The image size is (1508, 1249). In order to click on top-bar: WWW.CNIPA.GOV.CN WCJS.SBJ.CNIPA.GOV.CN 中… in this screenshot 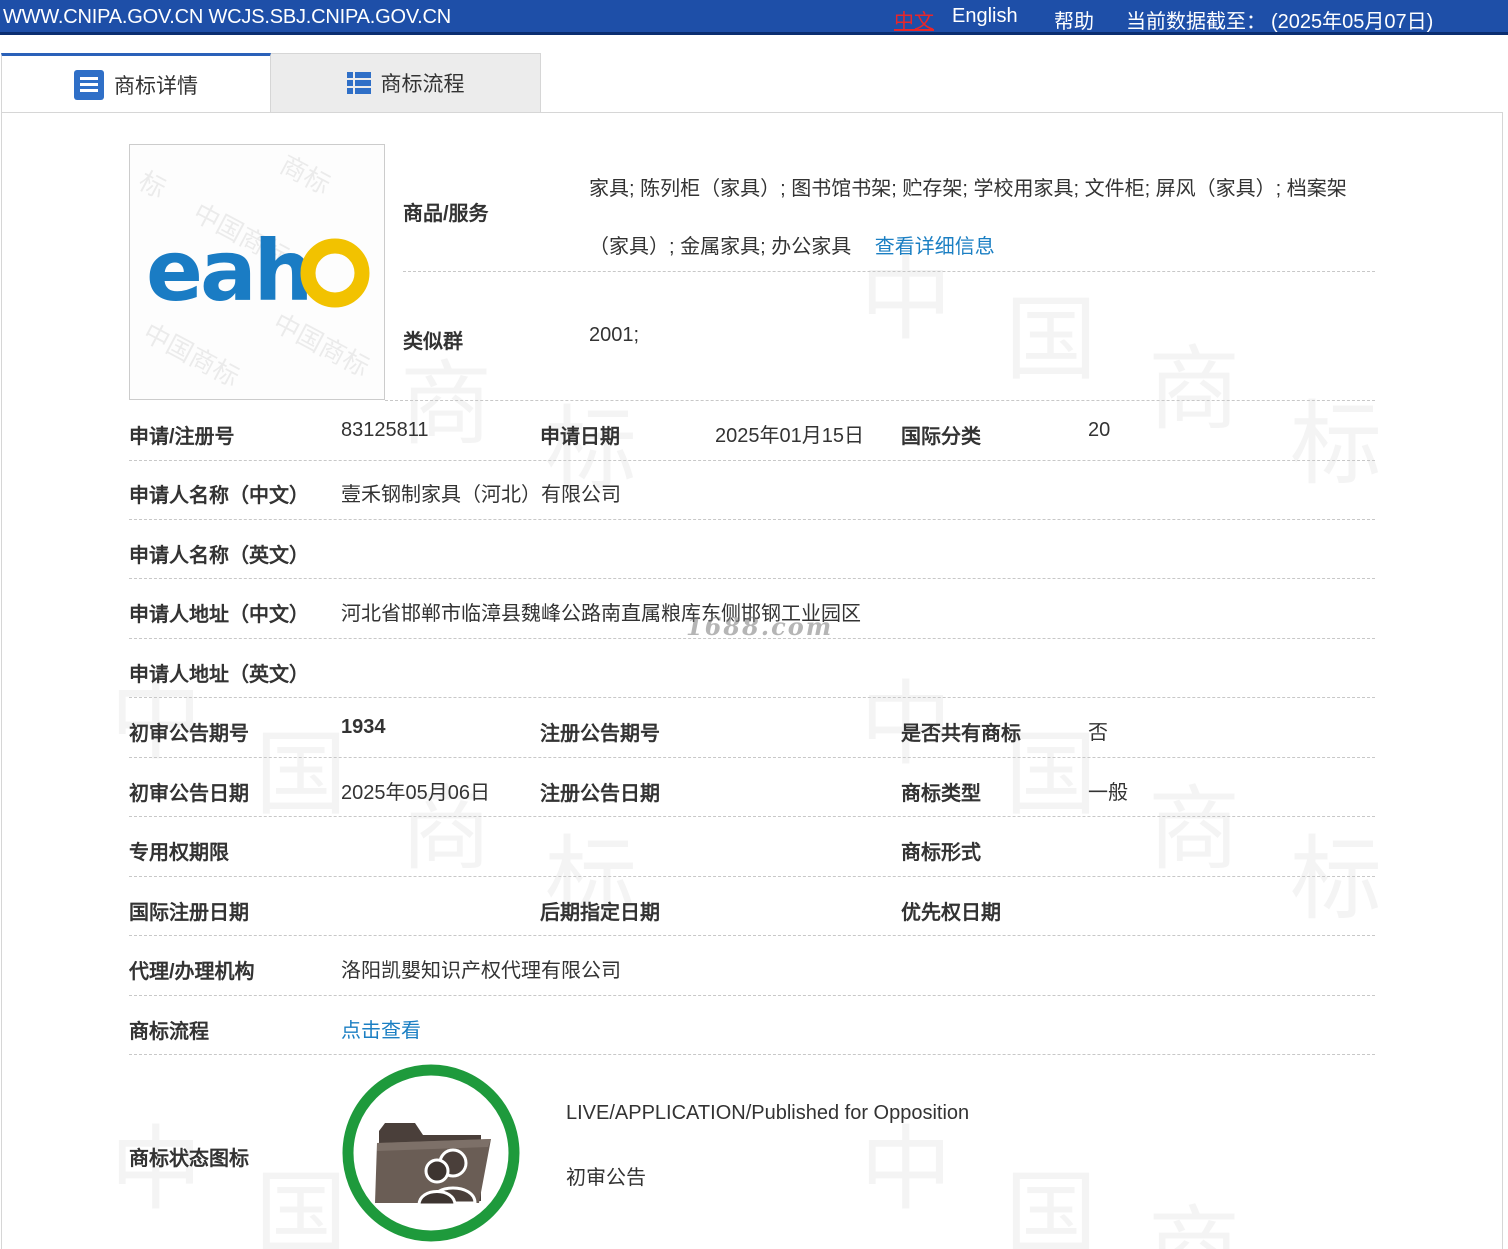, I will do `click(754, 17)`.